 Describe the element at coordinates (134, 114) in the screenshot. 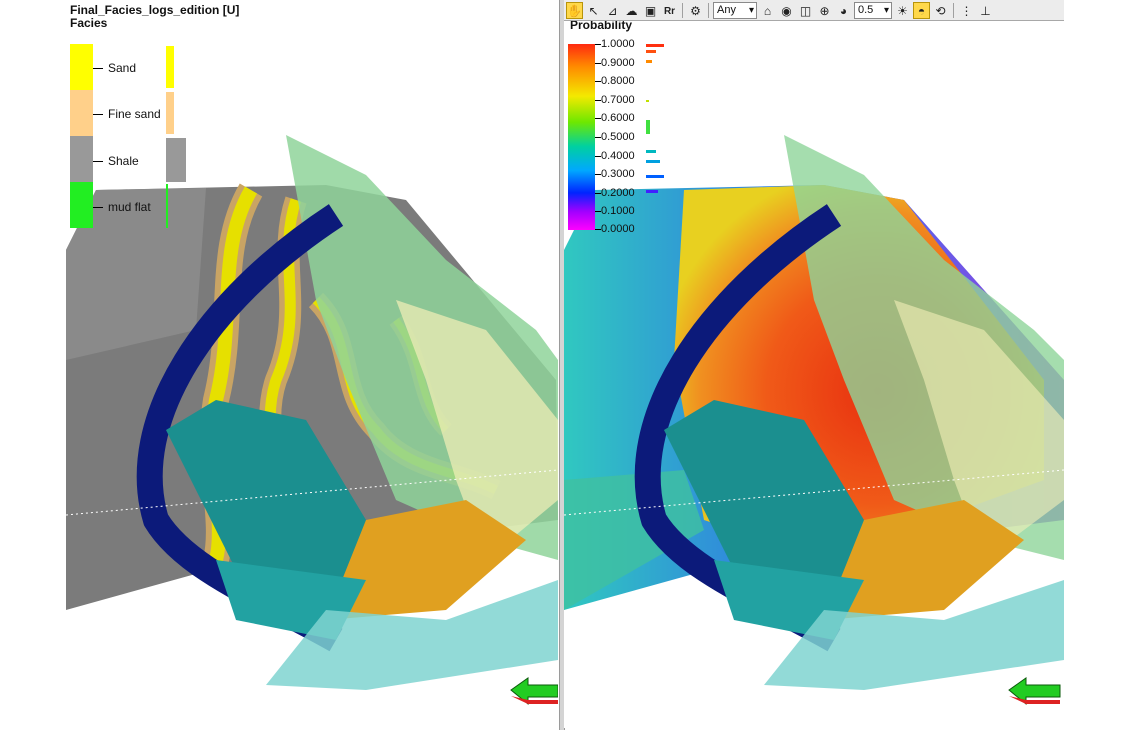

I see `legend-label-fine-sand: Fine sand` at that location.